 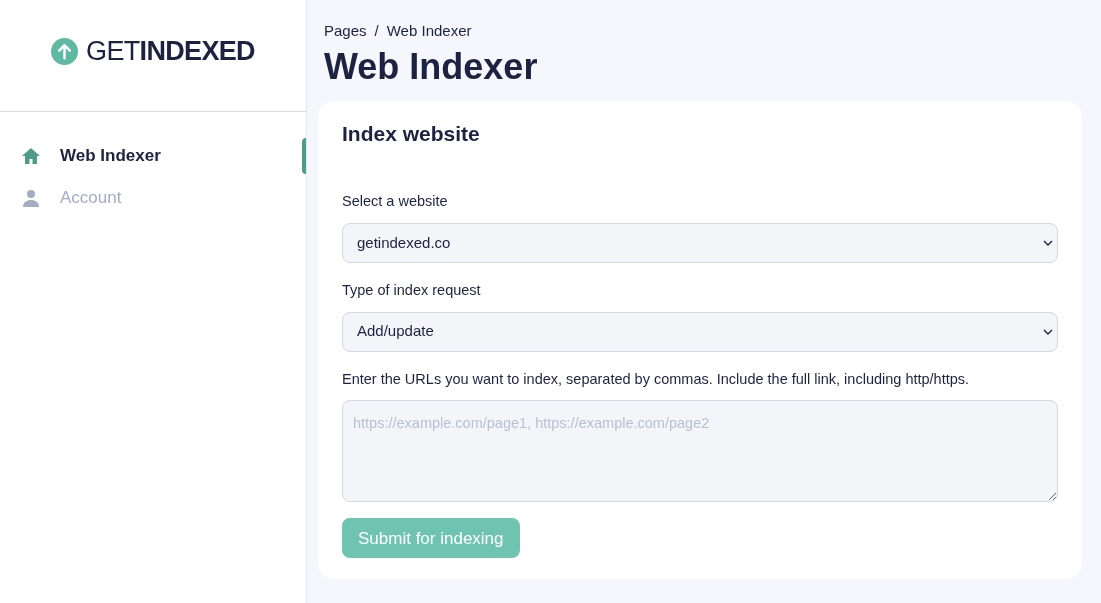 What do you see at coordinates (656, 379) in the screenshot?
I see `field-label: Enter the URLs you want to index, separated by commas. Include the full link, including http/https.` at bounding box center [656, 379].